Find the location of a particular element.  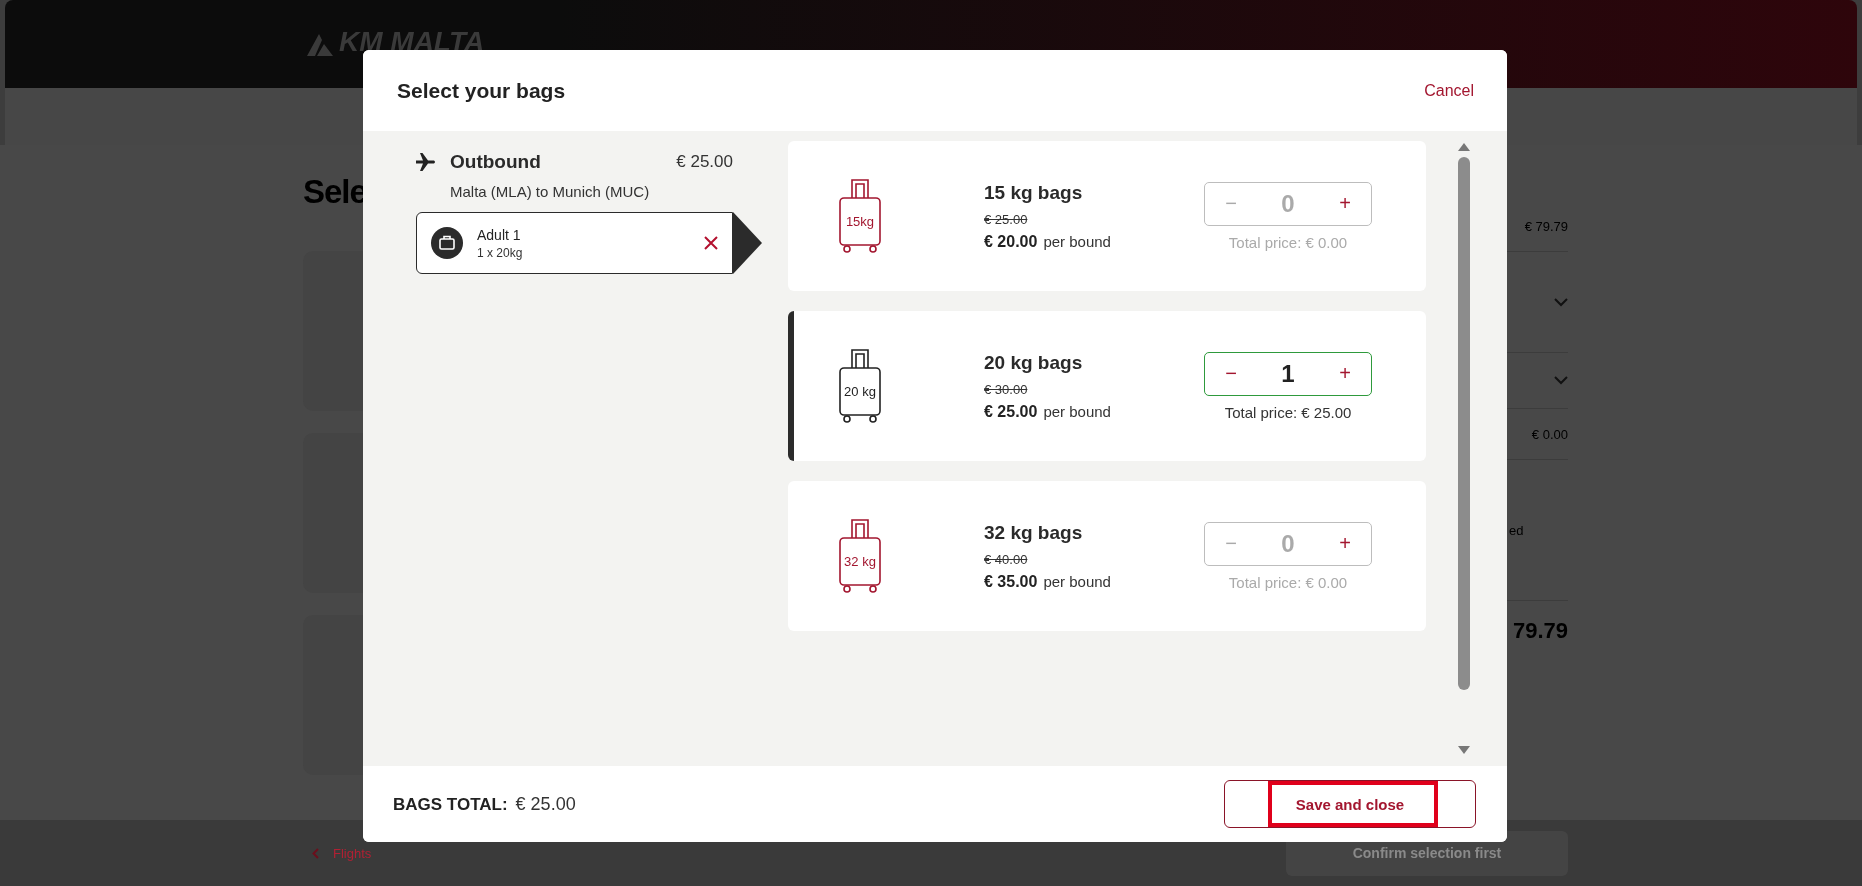

summary-note: ed is located at coordinates (1516, 530).